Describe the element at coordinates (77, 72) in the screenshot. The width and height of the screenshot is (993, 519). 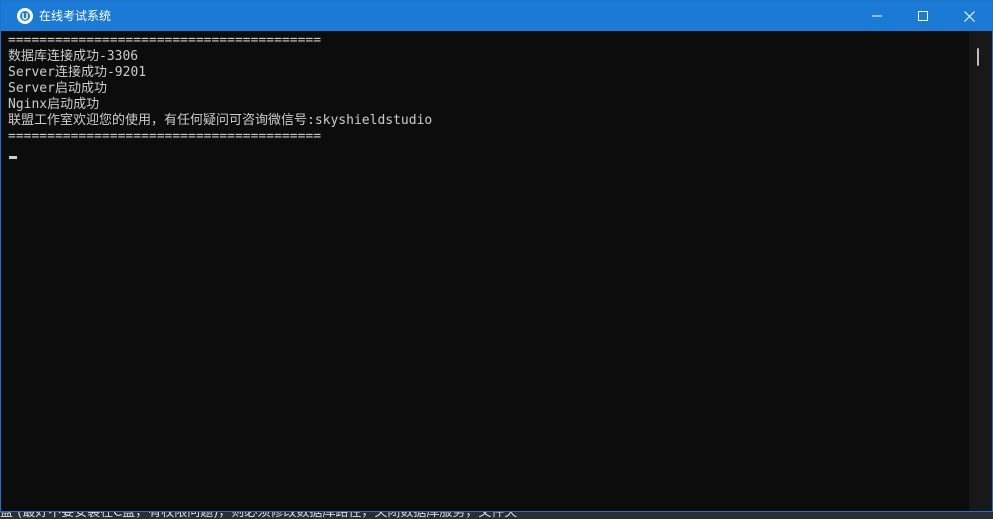
I see `console-line-server-connect: Server连接成功-9201` at that location.